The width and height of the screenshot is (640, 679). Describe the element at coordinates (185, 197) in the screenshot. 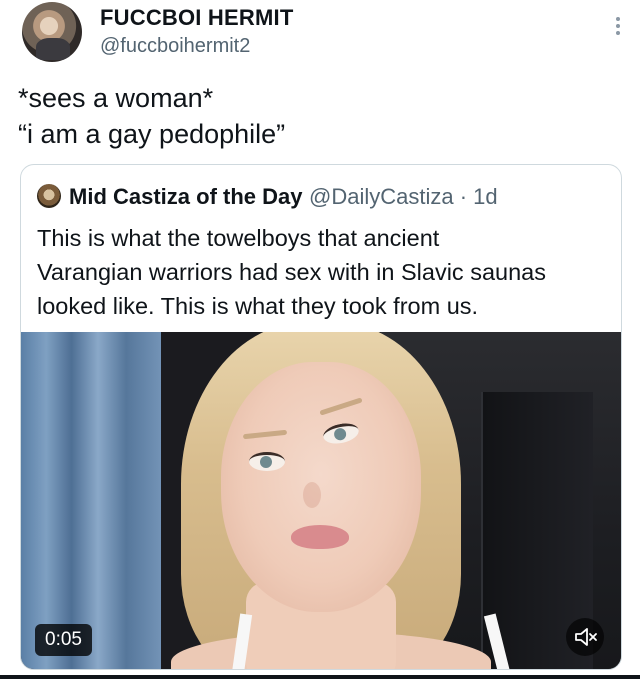

I see `quoted-author-display-name: Mid Castiza of the Day` at that location.